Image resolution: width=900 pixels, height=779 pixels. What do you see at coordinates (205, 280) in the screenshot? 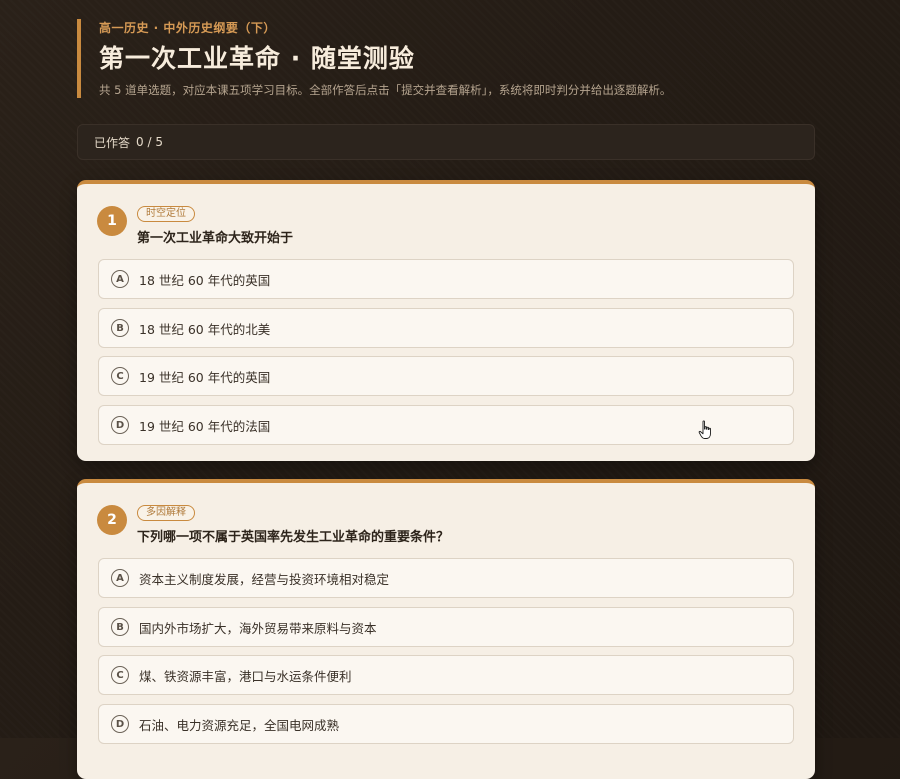
I see `option-text: 18 世纪 60 年代的英国` at bounding box center [205, 280].